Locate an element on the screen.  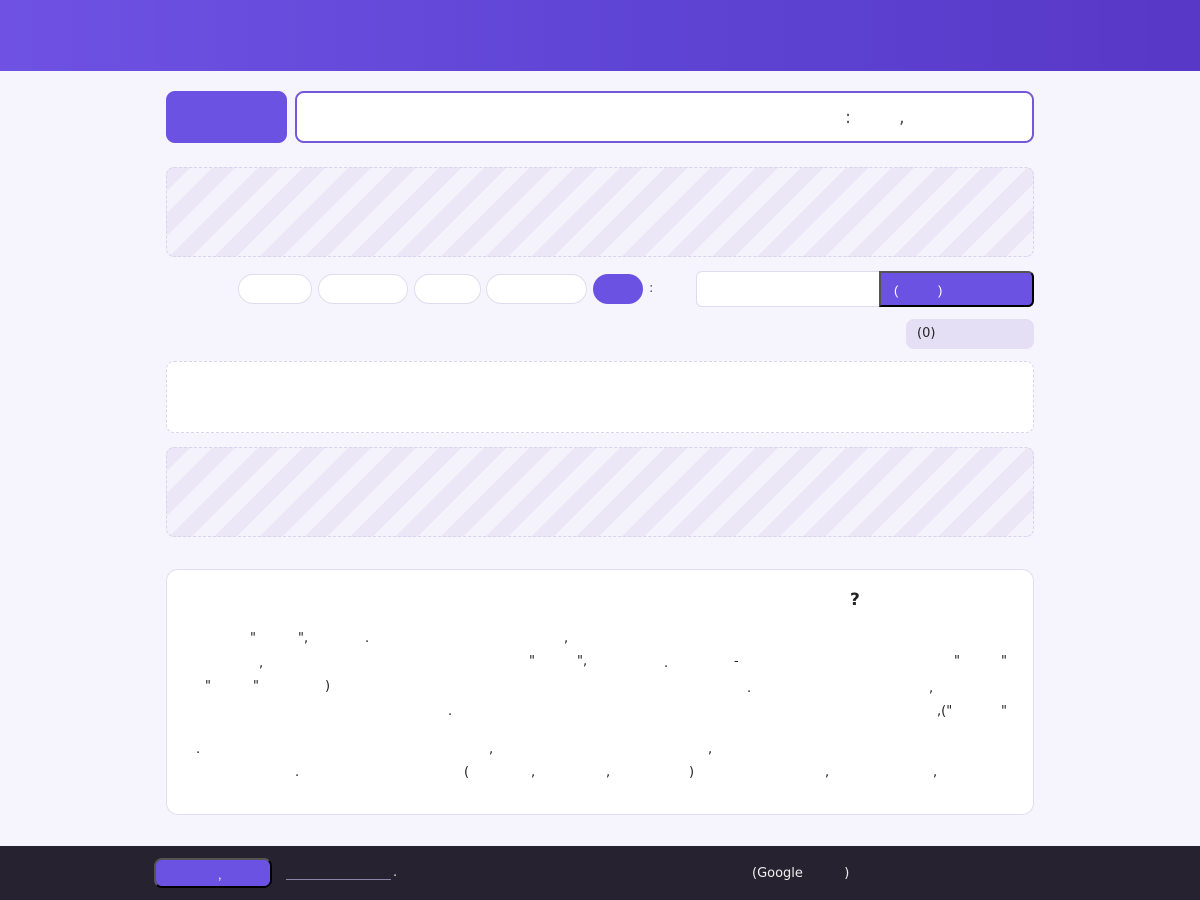
brand-button is located at coordinates (226, 117).